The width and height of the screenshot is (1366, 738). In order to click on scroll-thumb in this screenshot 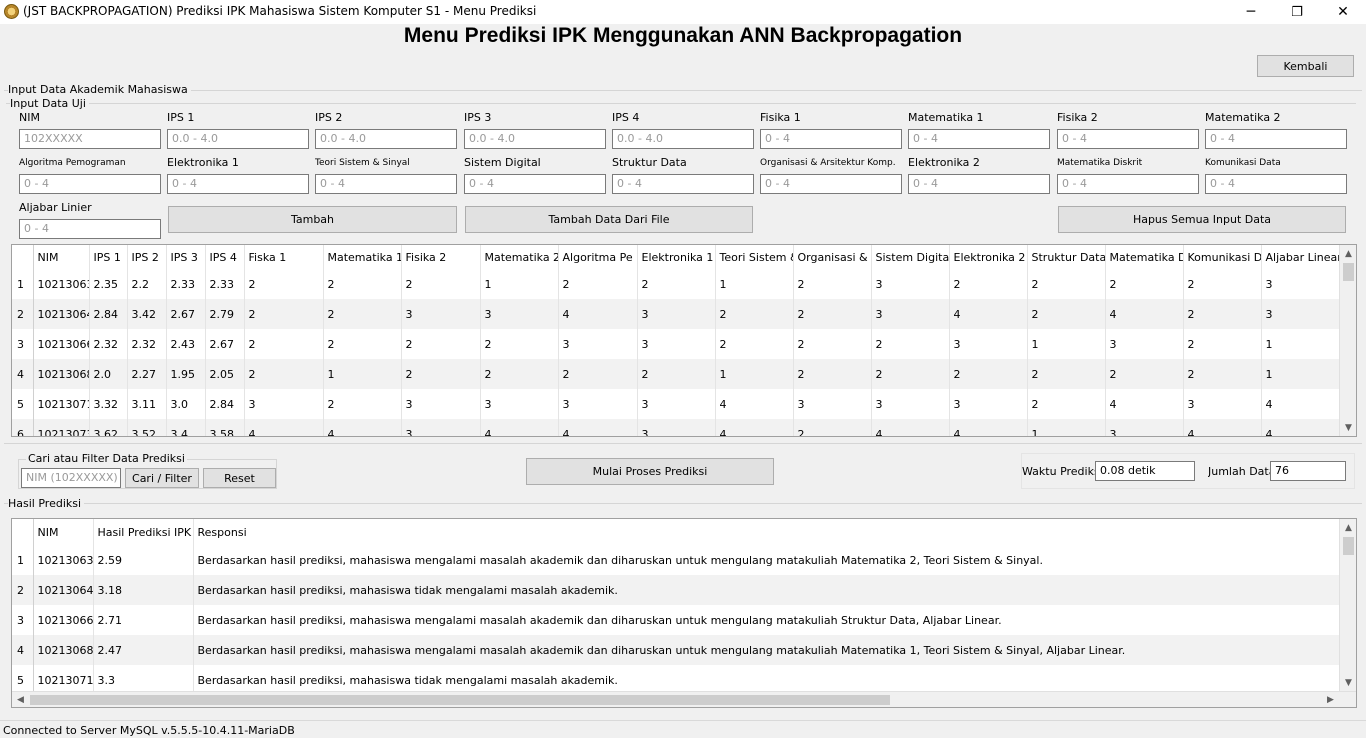, I will do `click(1348, 272)`.